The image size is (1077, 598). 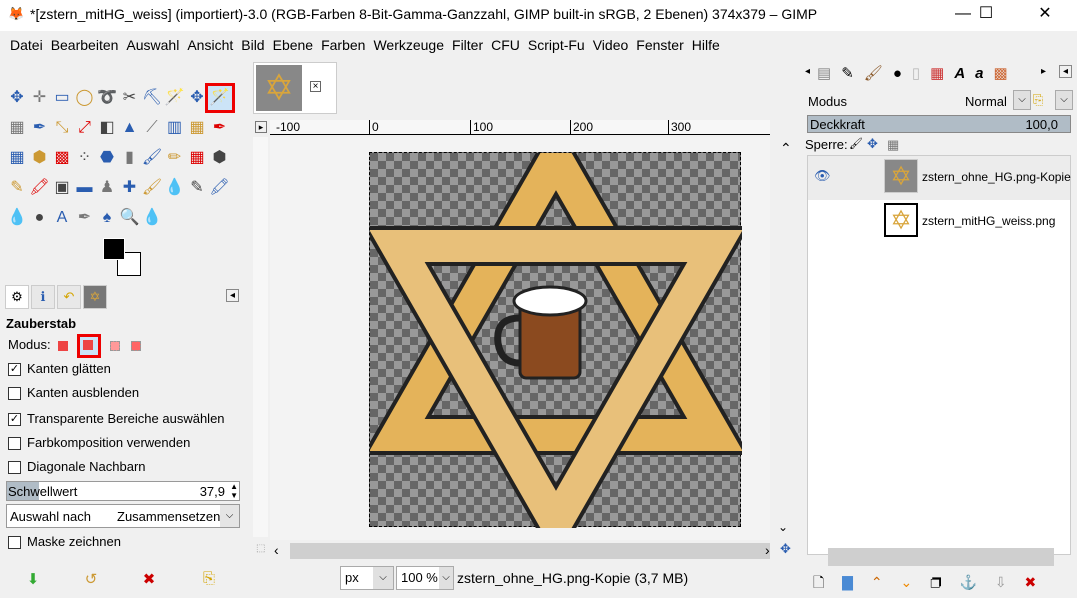 I want to click on tool-icon: ➰, so click(x=107, y=98).